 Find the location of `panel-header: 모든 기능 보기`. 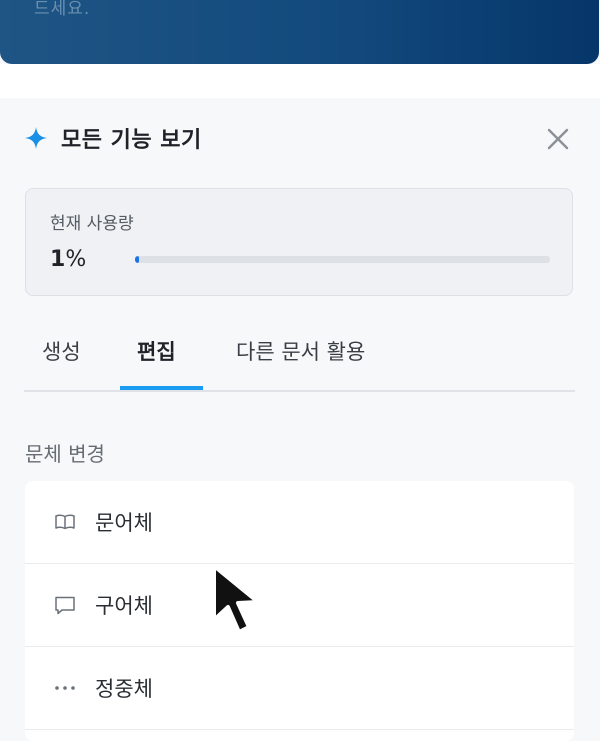

panel-header: 모든 기능 보기 is located at coordinates (113, 138).